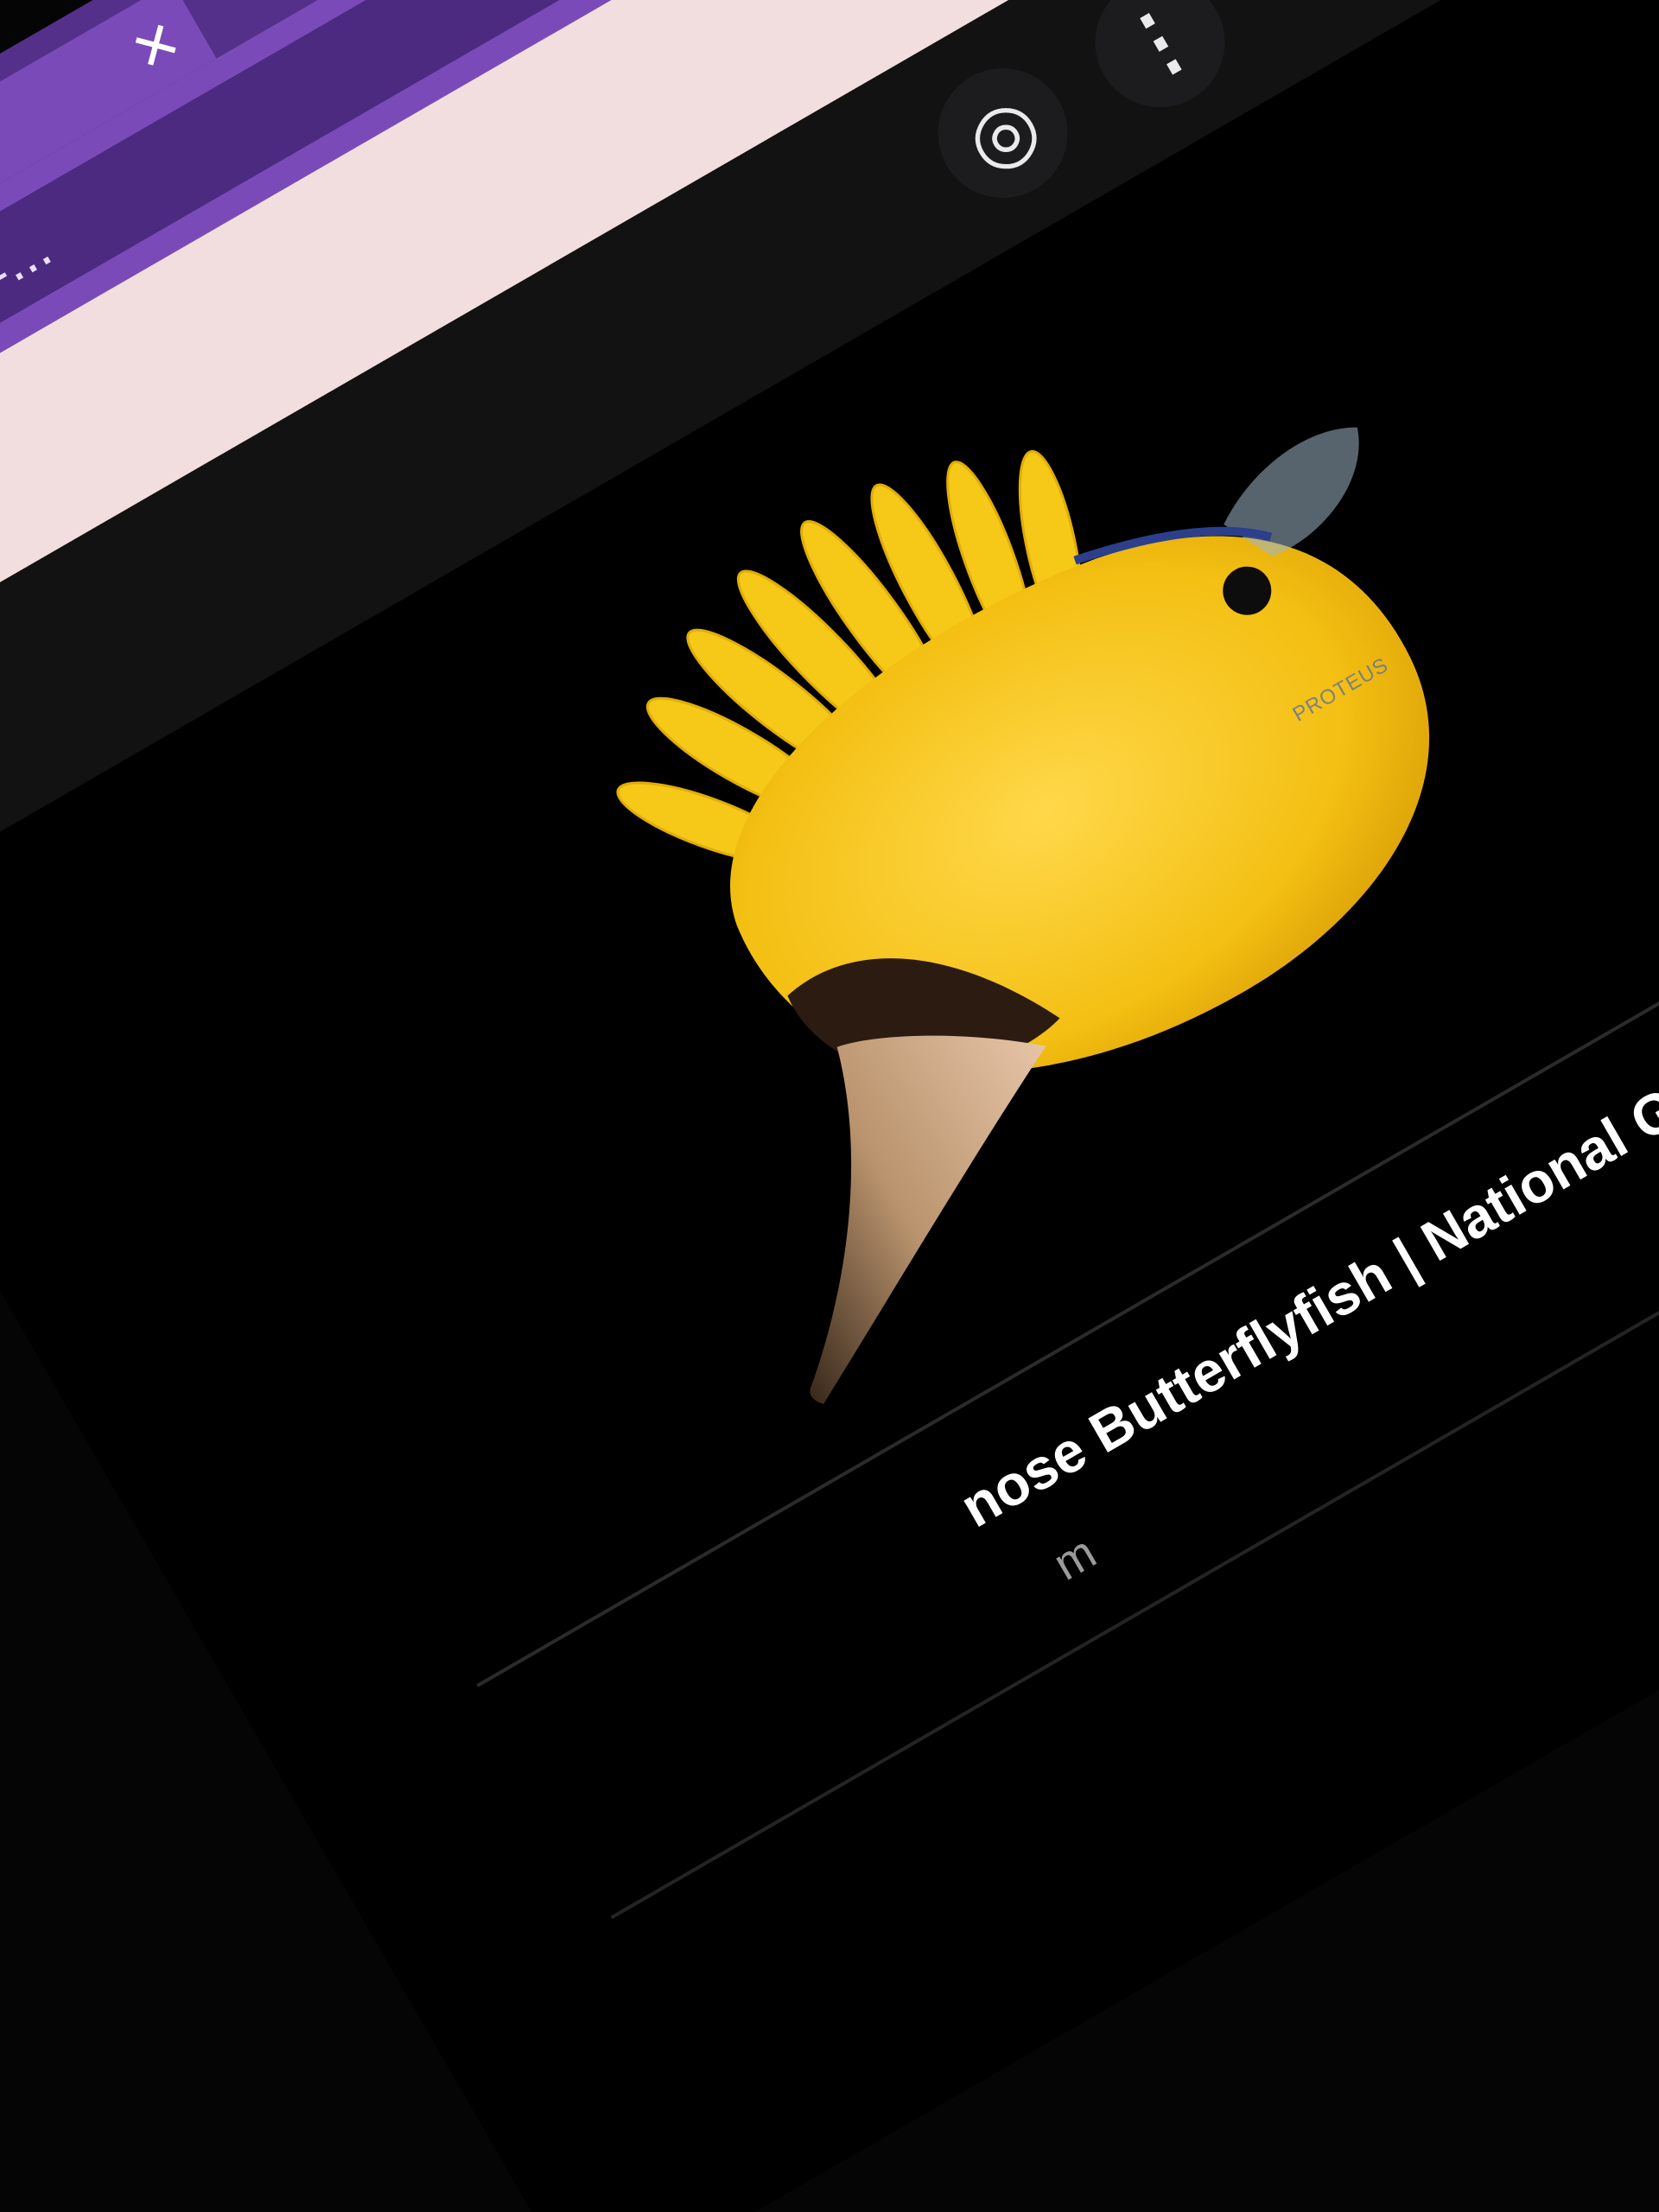  Describe the element at coordinates (1160, 65) in the screenshot. I see `more-vert-icon: ⋮` at that location.